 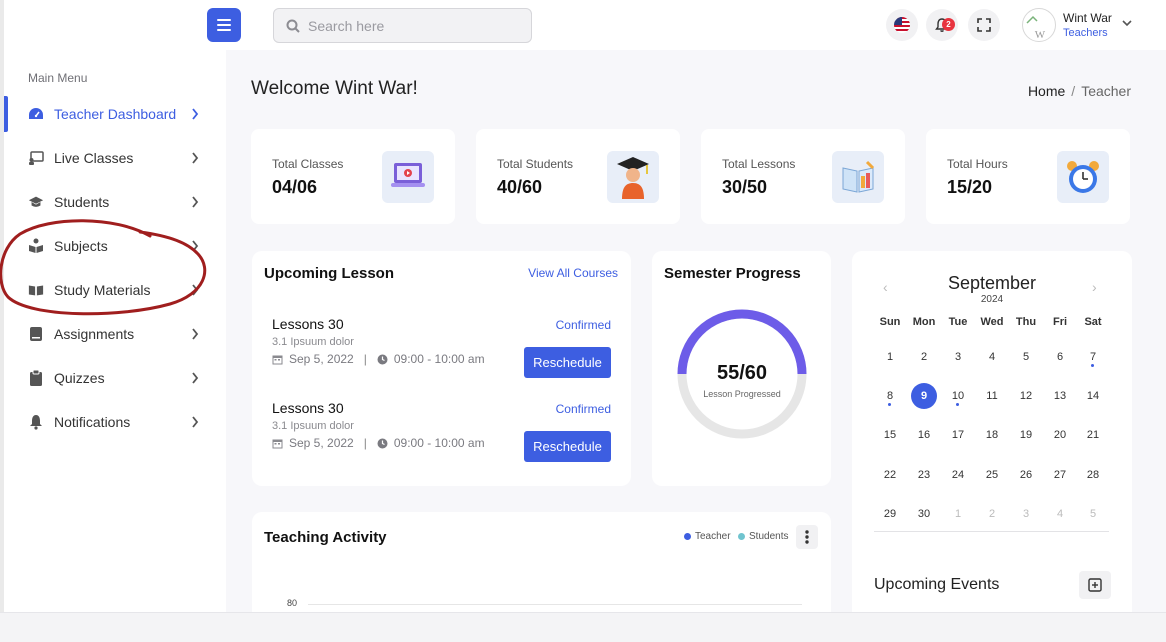 I want to click on calendar-day: 20, so click(x=1060, y=435).